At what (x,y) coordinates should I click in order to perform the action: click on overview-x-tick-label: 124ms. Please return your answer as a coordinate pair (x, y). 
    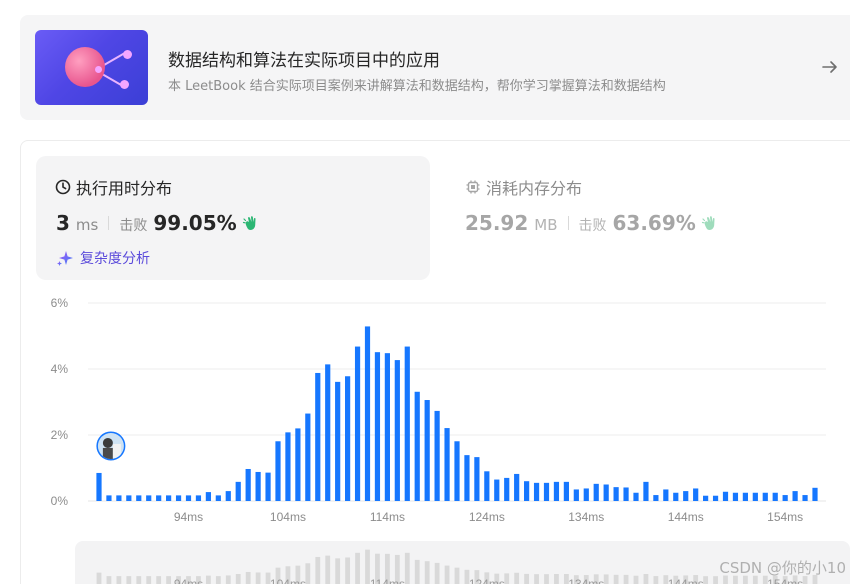
    Looking at the image, I should click on (487, 580).